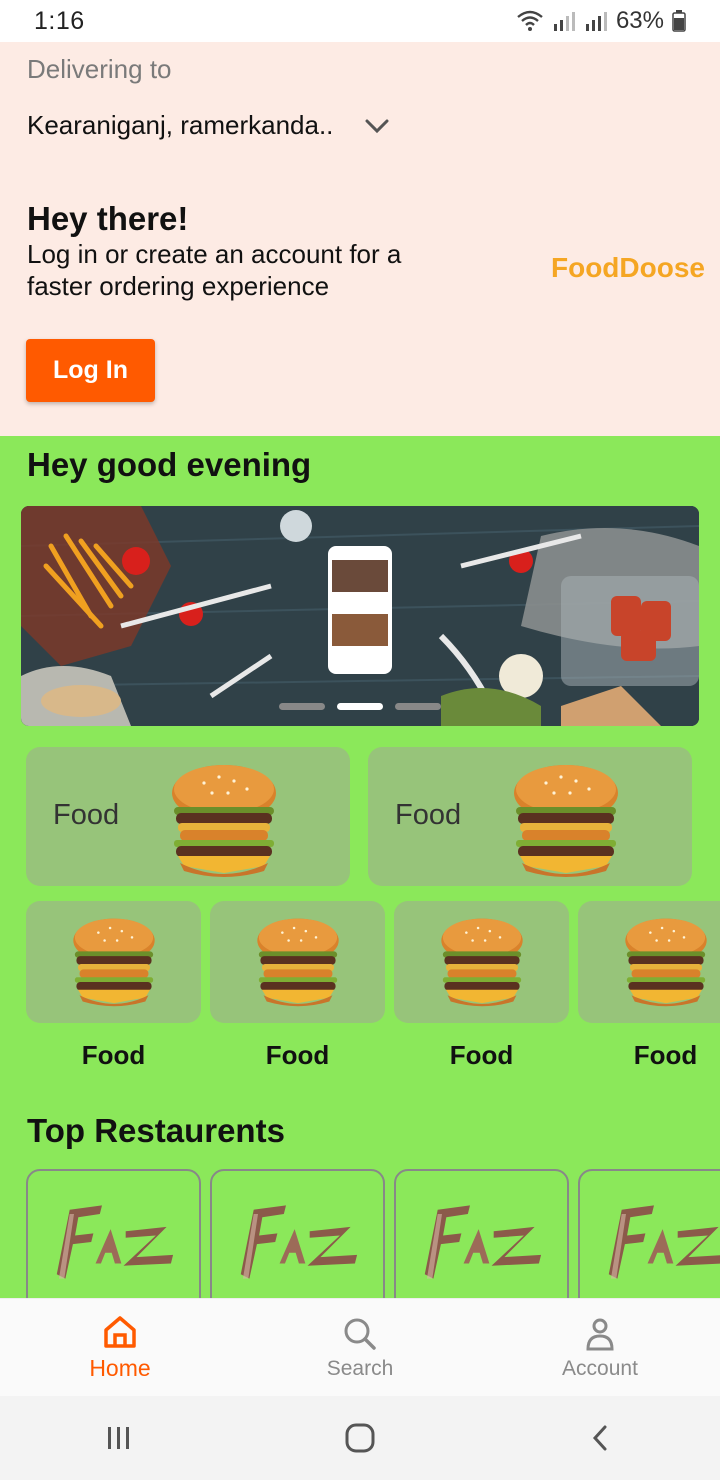  Describe the element at coordinates (600, 1368) in the screenshot. I see `nav-account-label: Account` at that location.